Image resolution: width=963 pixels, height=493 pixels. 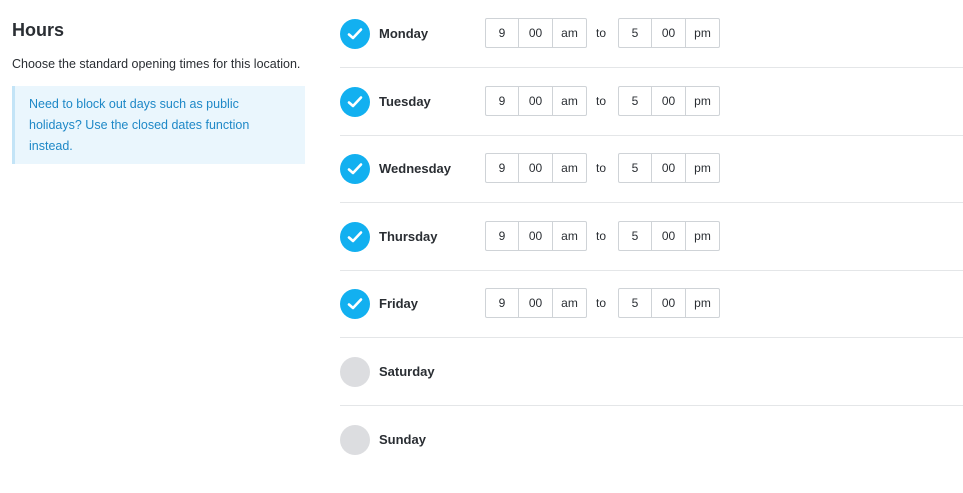 I want to click on day-row-thursday: Thursday 9 00 am to 5 00 pm, so click(x=651, y=237).